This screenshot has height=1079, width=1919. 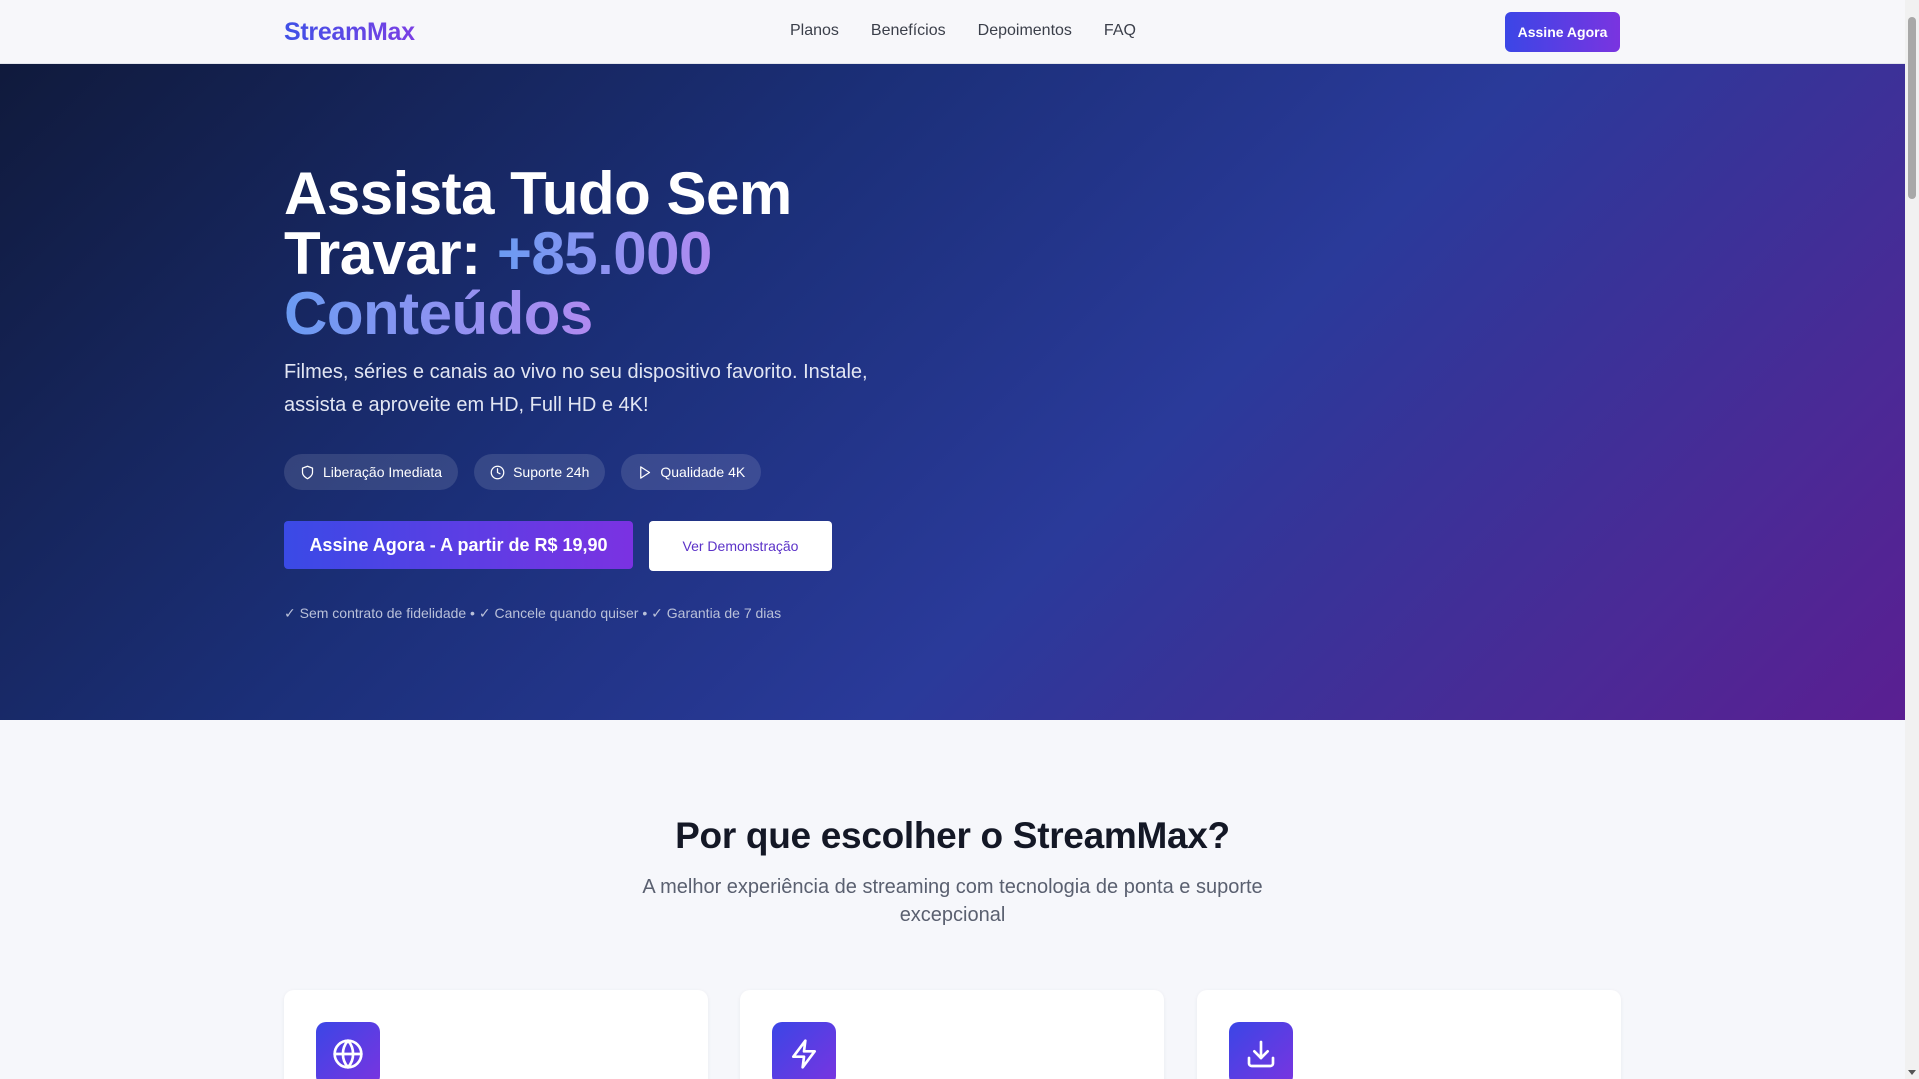 I want to click on pill-label: Suporte 24h, so click(x=551, y=472).